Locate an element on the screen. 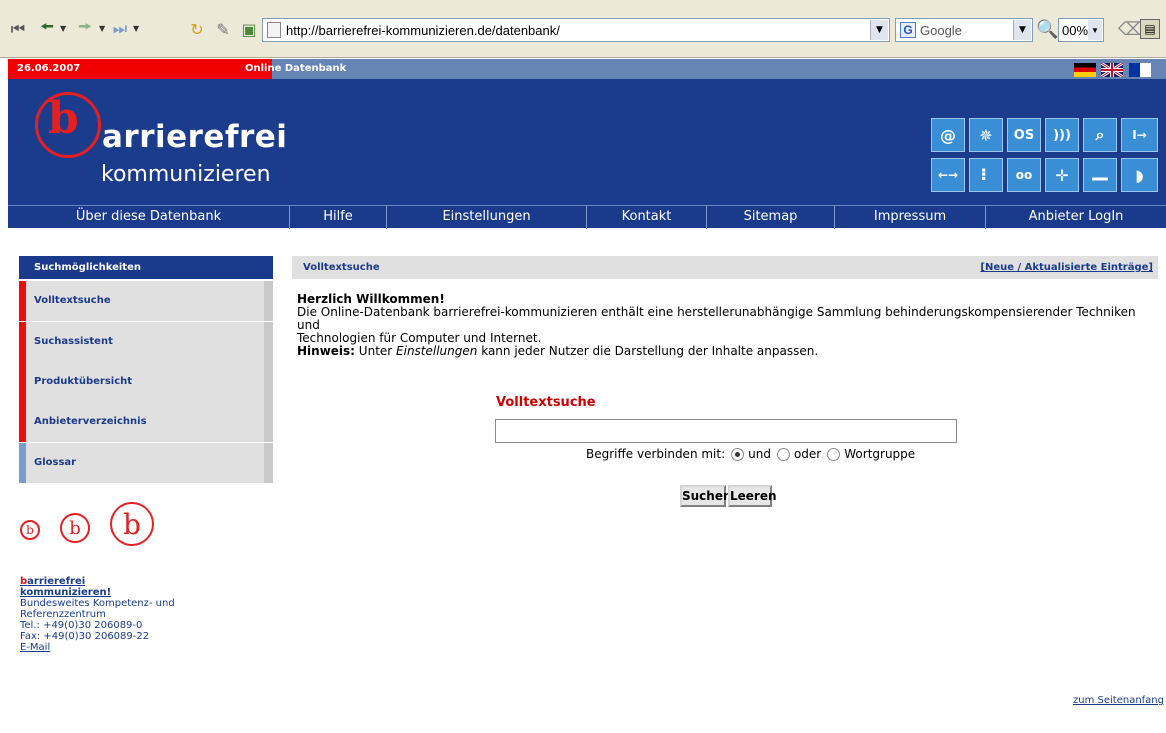  email-link: E-Mail is located at coordinates (35, 647).